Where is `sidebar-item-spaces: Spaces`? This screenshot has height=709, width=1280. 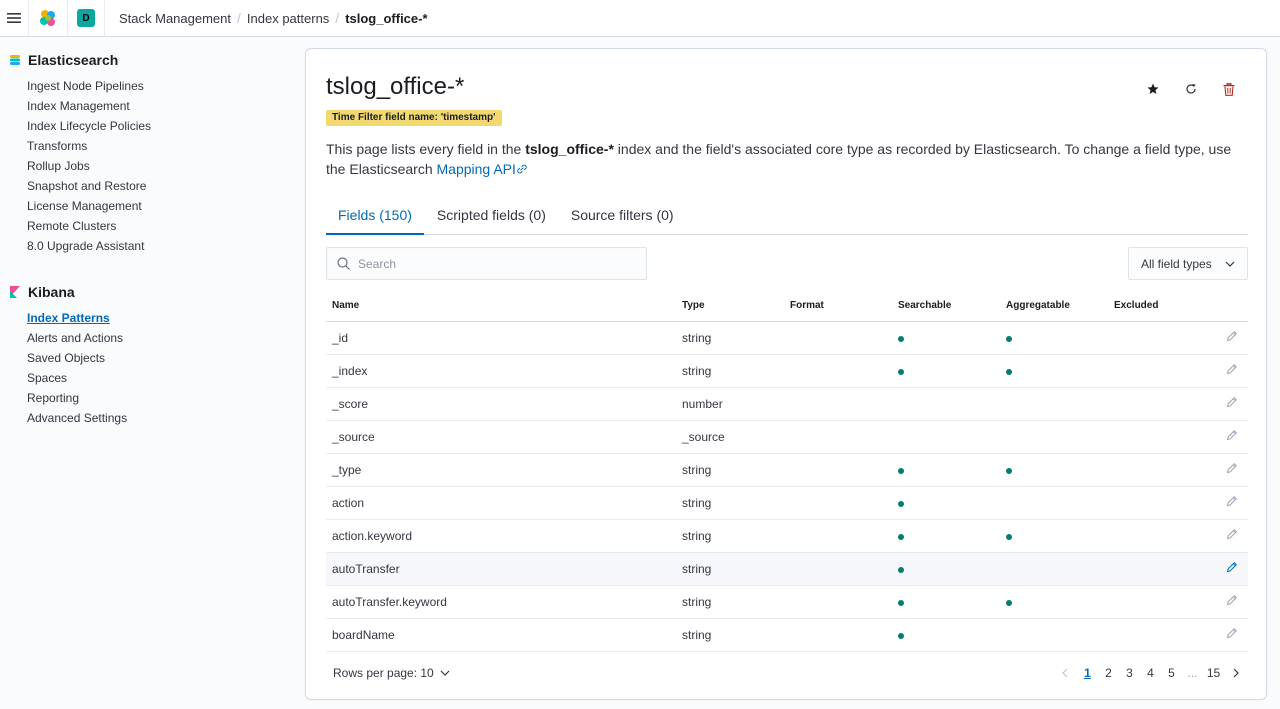 sidebar-item-spaces: Spaces is located at coordinates (145, 378).